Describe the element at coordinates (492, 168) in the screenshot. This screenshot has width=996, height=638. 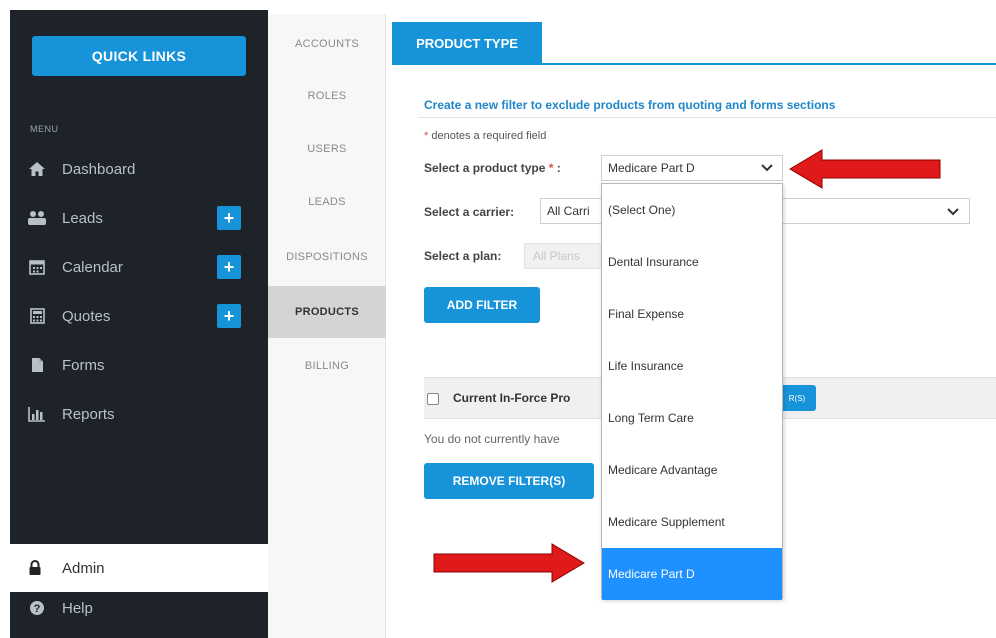
I see `product-type-label: Select a product type * :` at that location.